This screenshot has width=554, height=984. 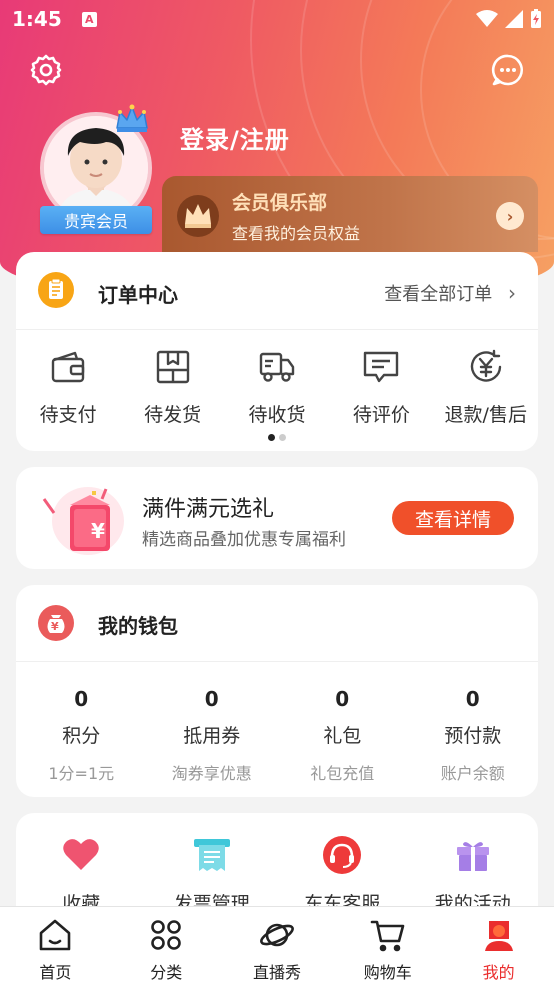 I want to click on wallet-title: 我的钱包, so click(x=138, y=626).